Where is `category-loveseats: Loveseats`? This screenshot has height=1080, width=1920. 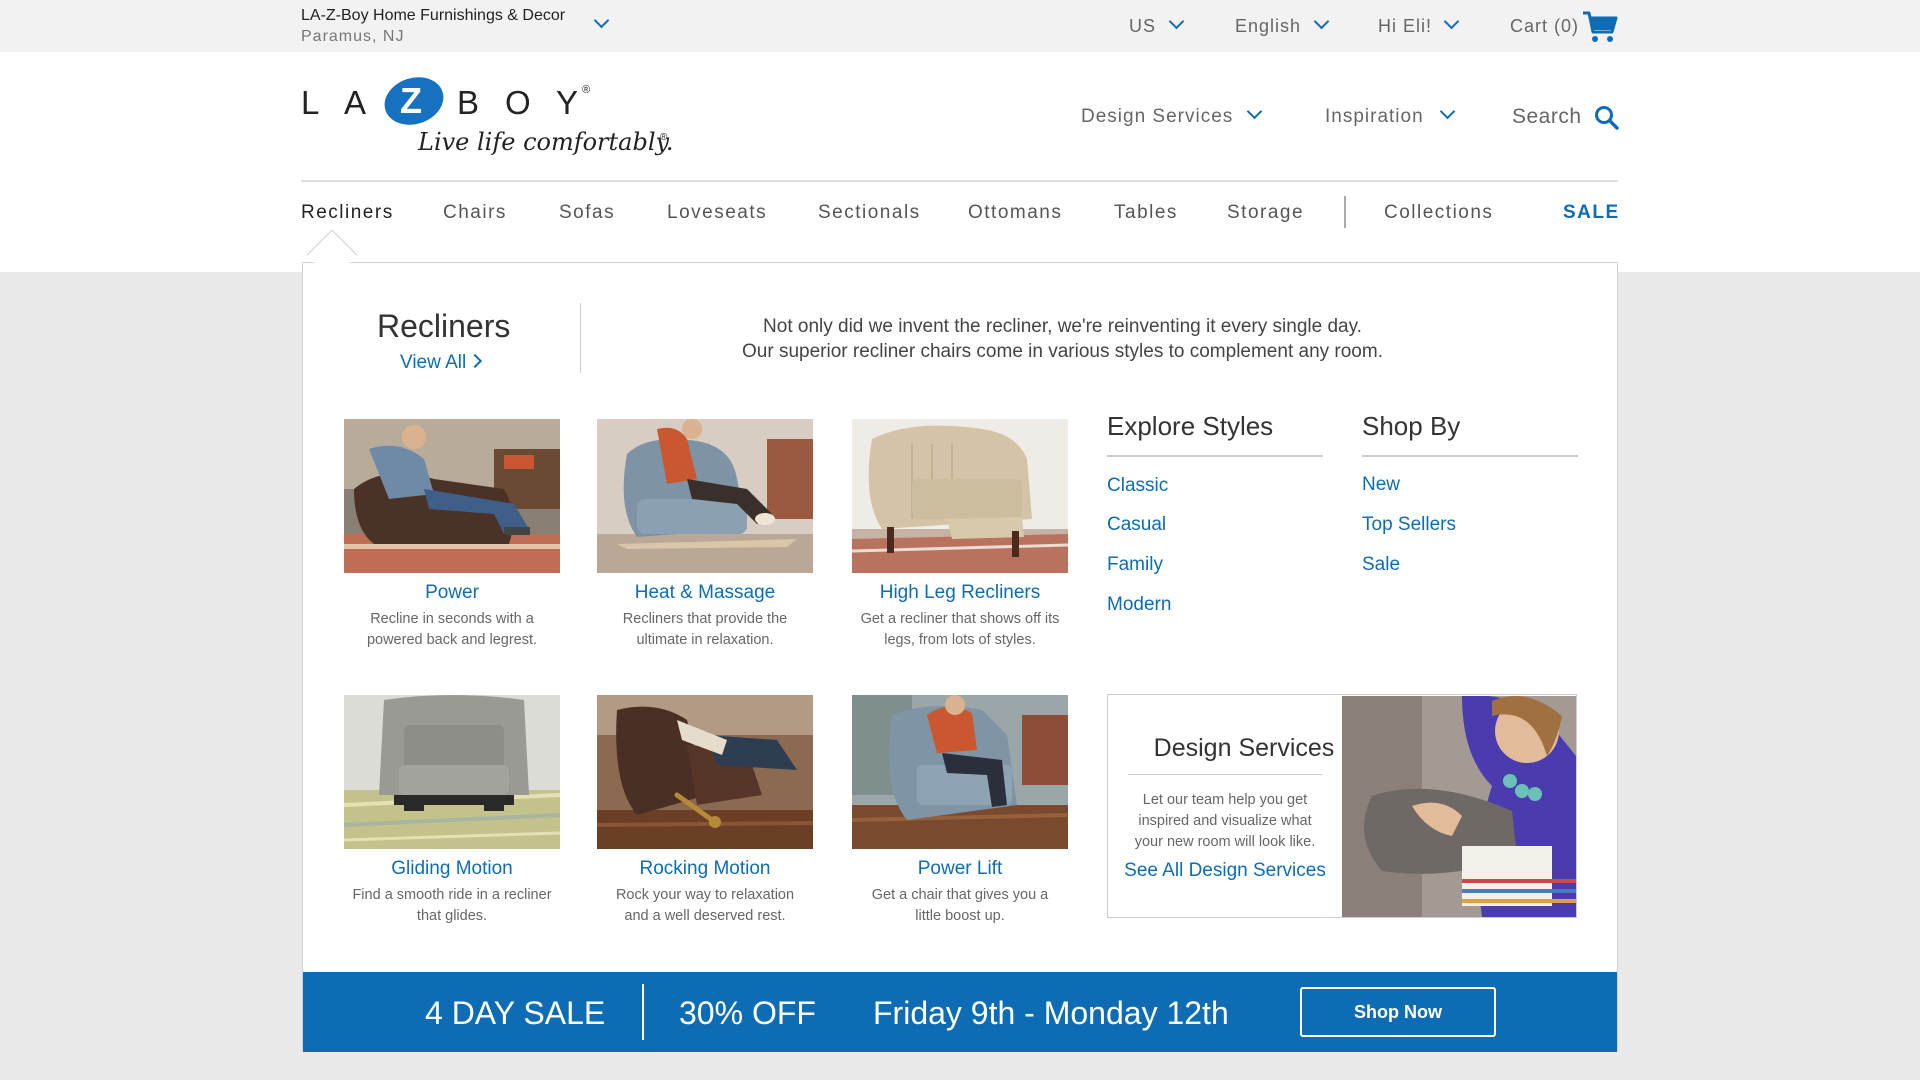 category-loveseats: Loveseats is located at coordinates (717, 213).